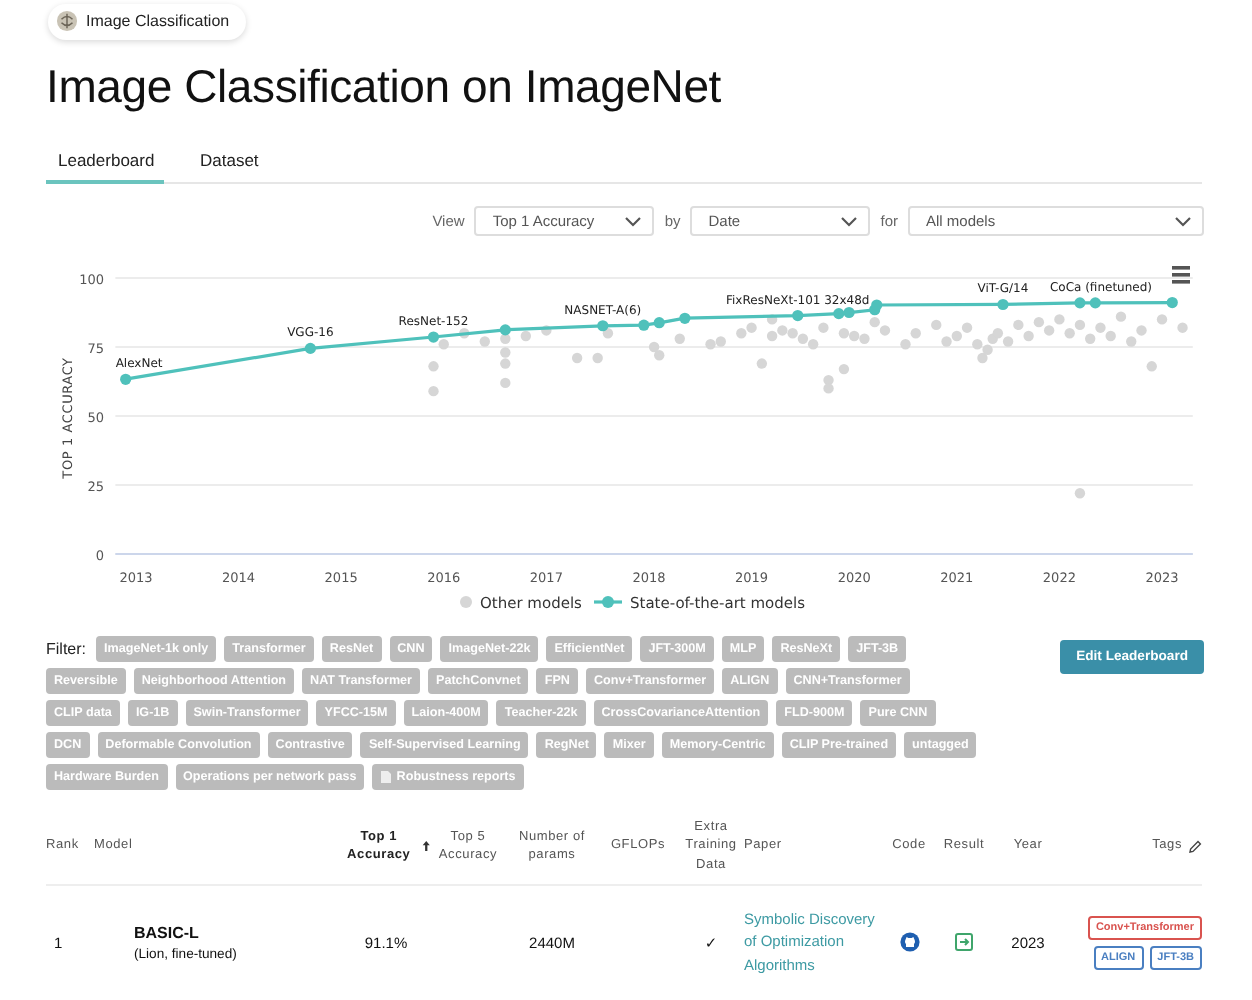  What do you see at coordinates (147, 22) in the screenshot?
I see `breadcrumb-chip: Image Classification` at bounding box center [147, 22].